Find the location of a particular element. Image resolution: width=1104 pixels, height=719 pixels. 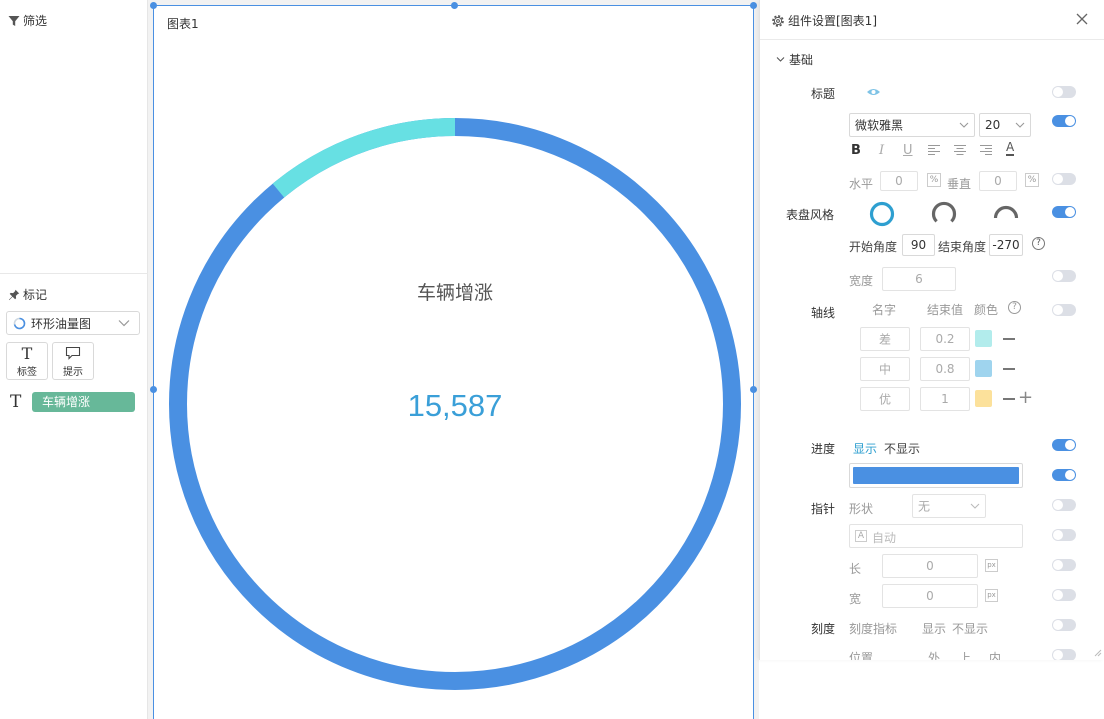

label-mark-button: T 标签 is located at coordinates (27, 361).